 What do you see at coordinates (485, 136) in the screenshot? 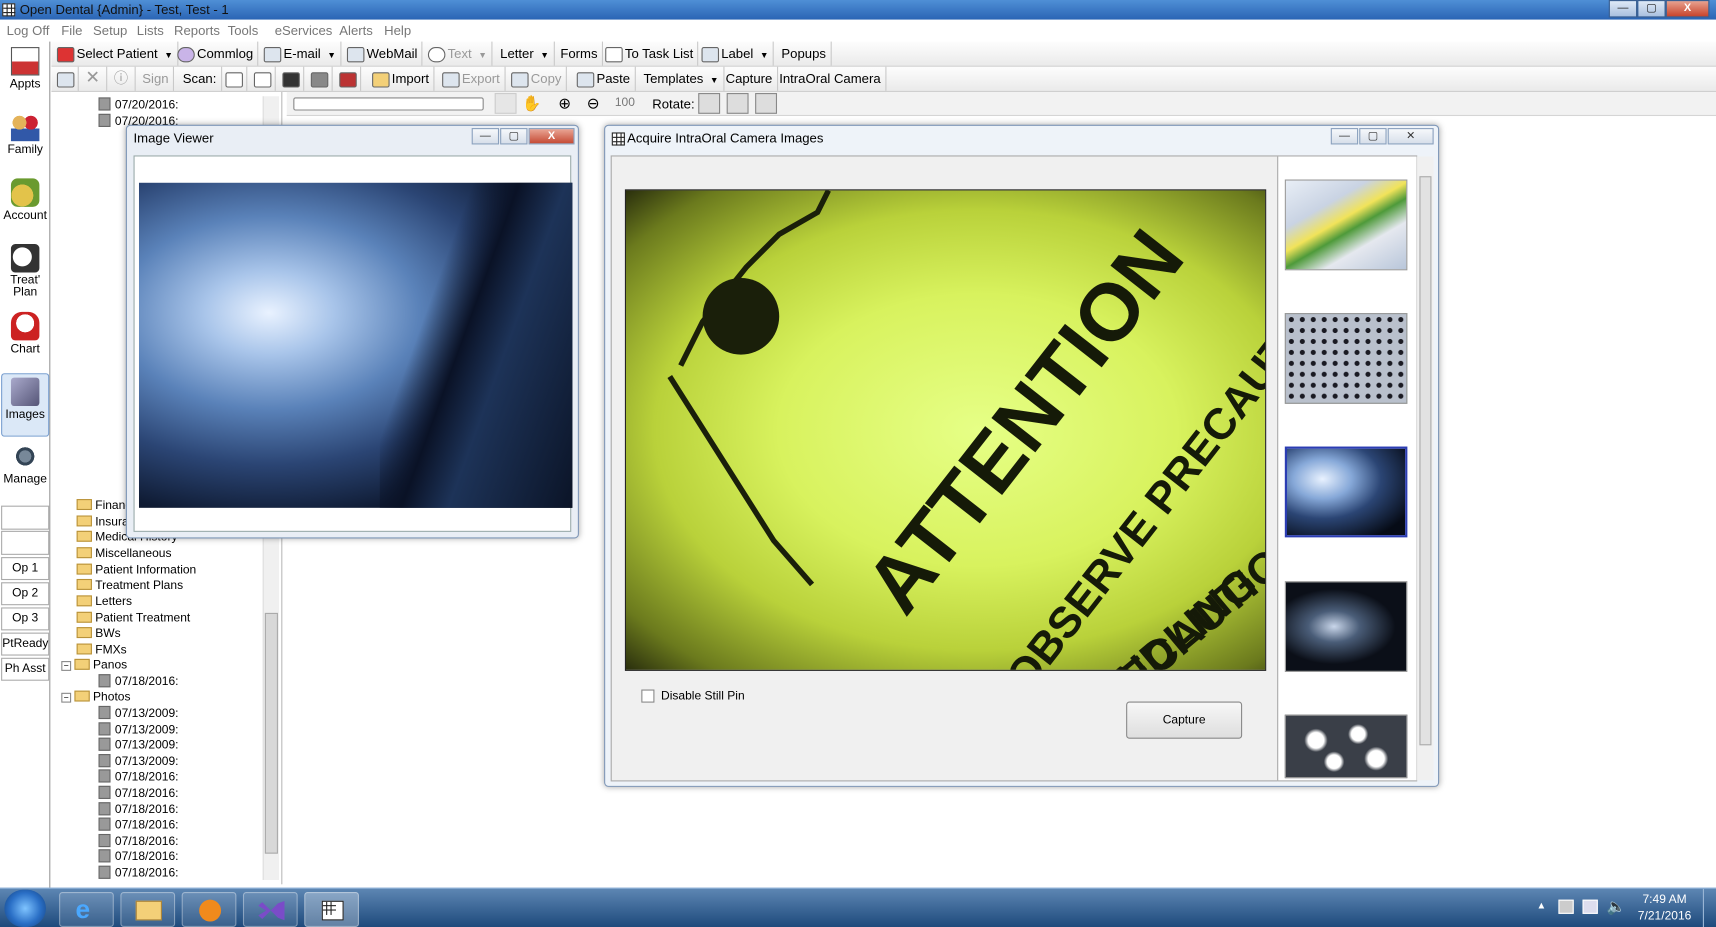
I see `image-viewer-minimize: —` at bounding box center [485, 136].